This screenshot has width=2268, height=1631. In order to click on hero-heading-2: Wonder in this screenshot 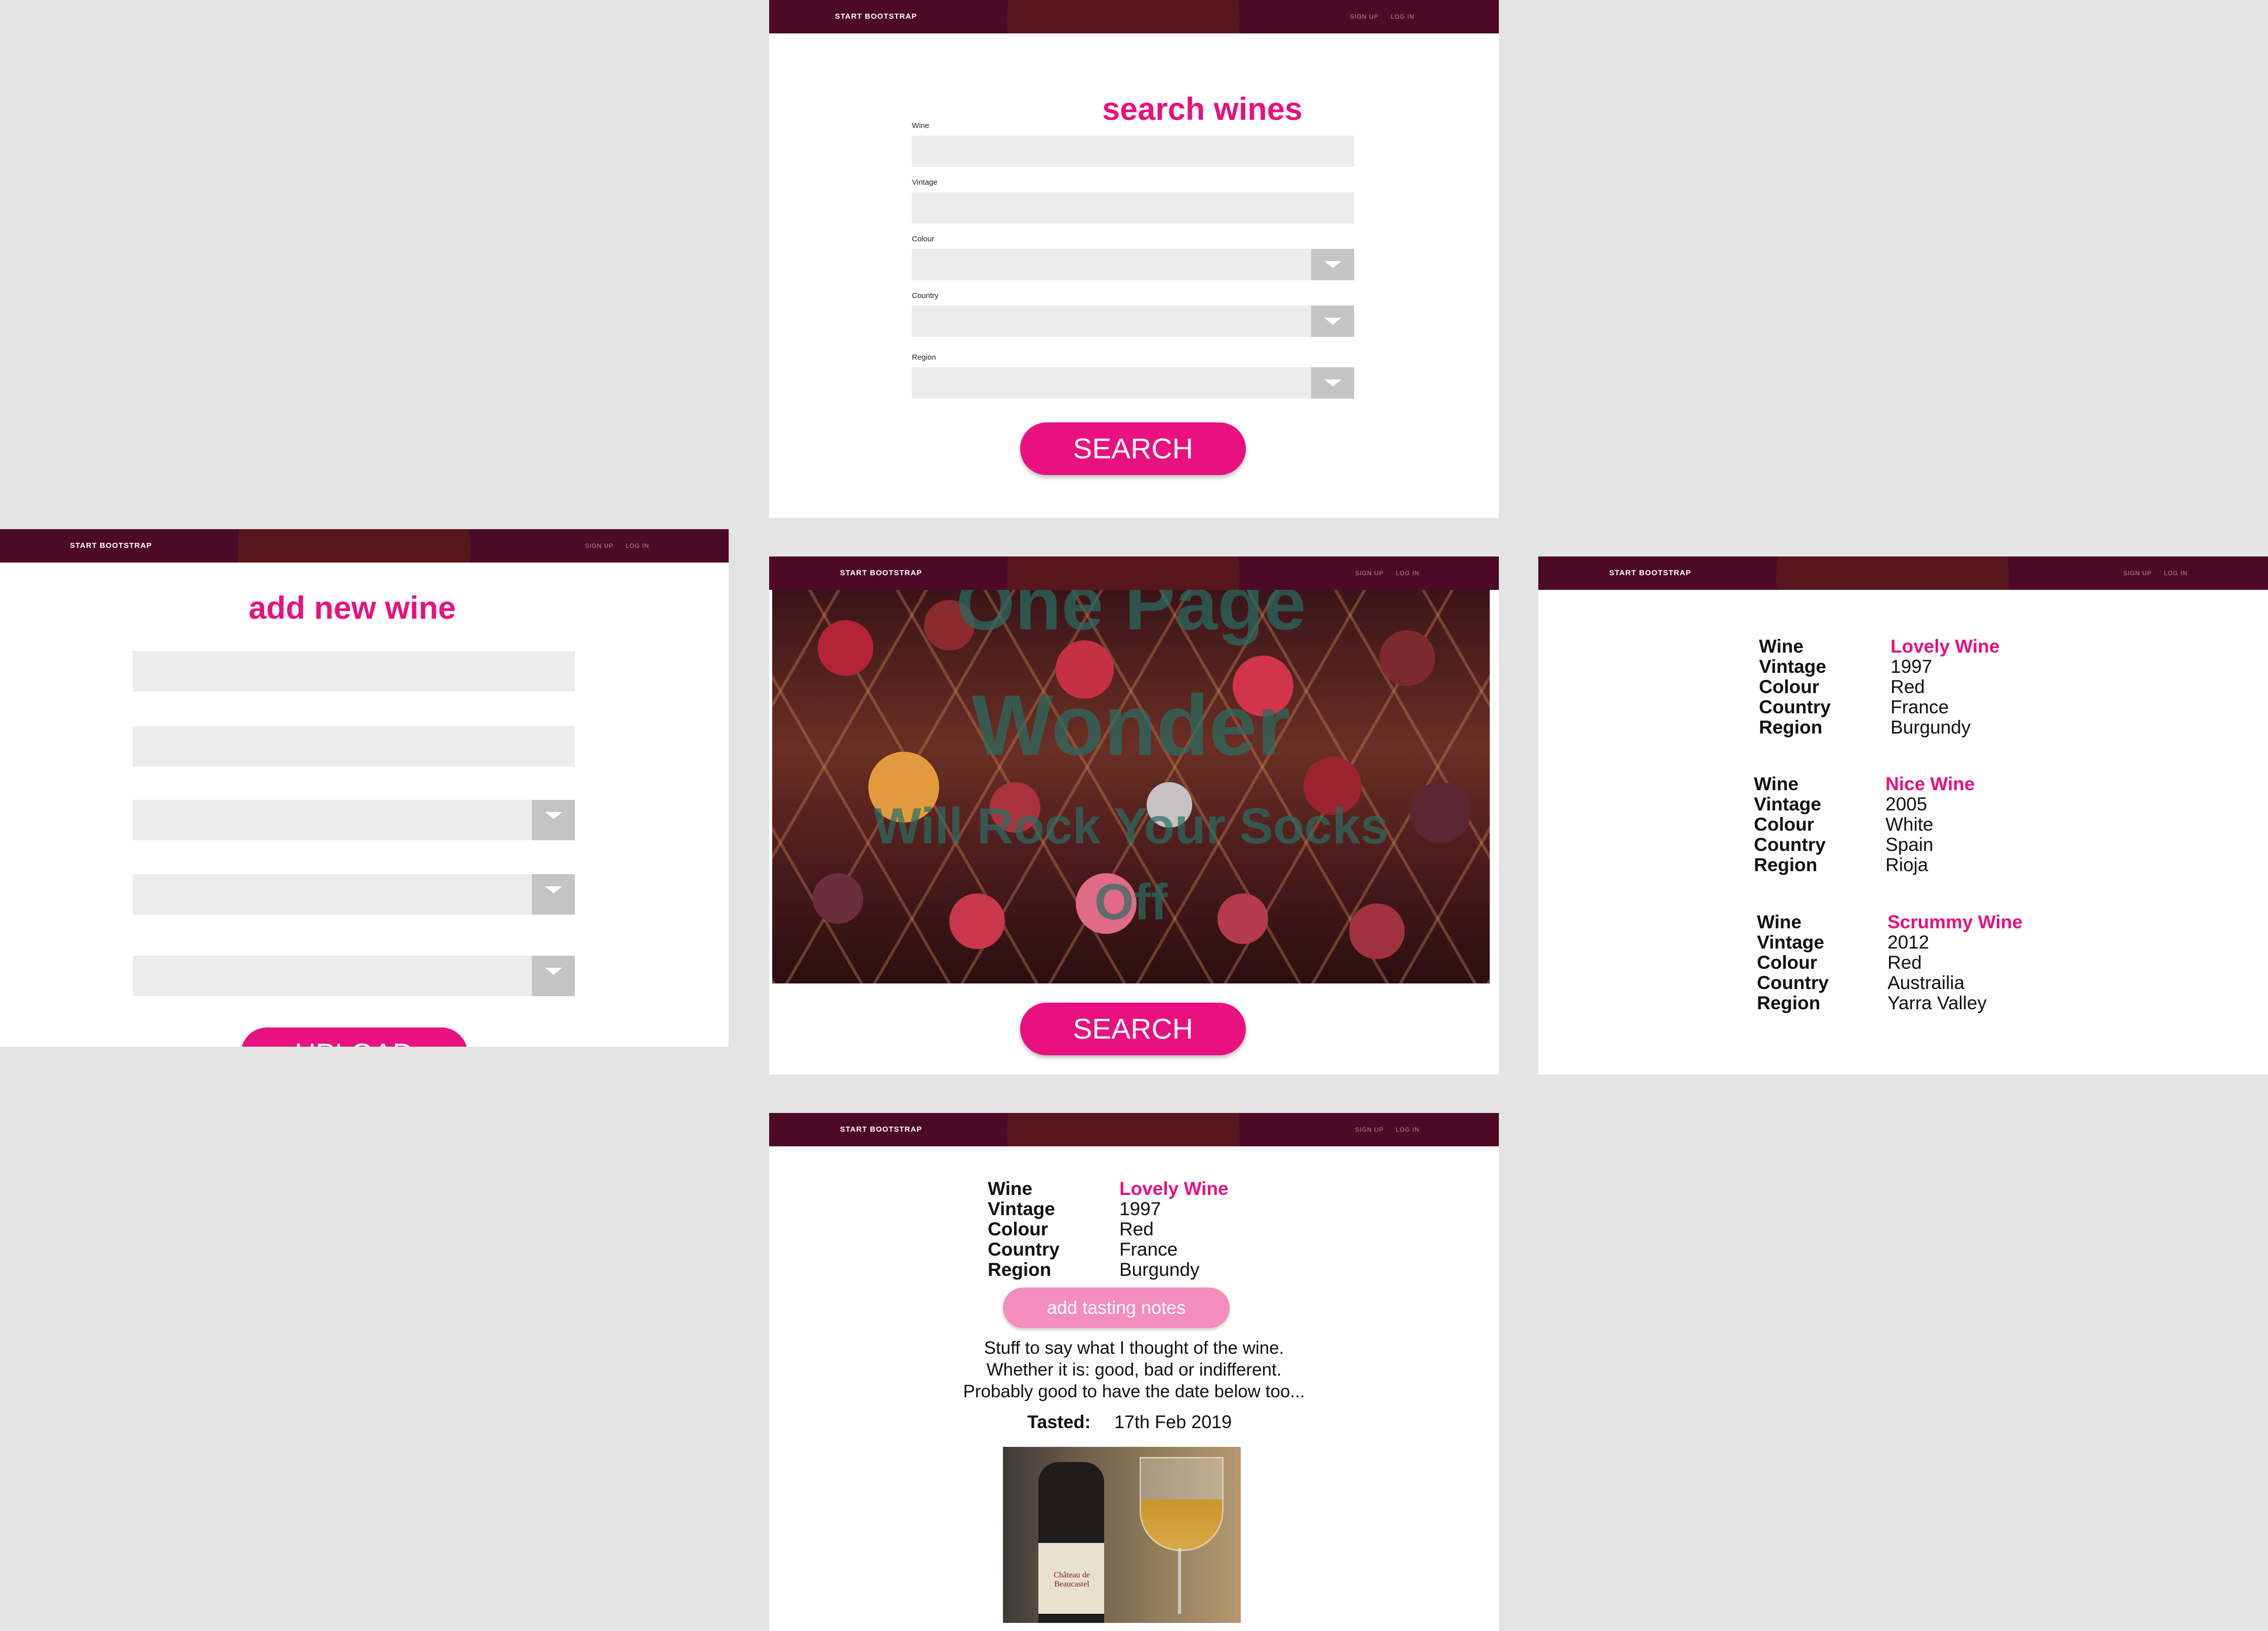, I will do `click(1131, 726)`.